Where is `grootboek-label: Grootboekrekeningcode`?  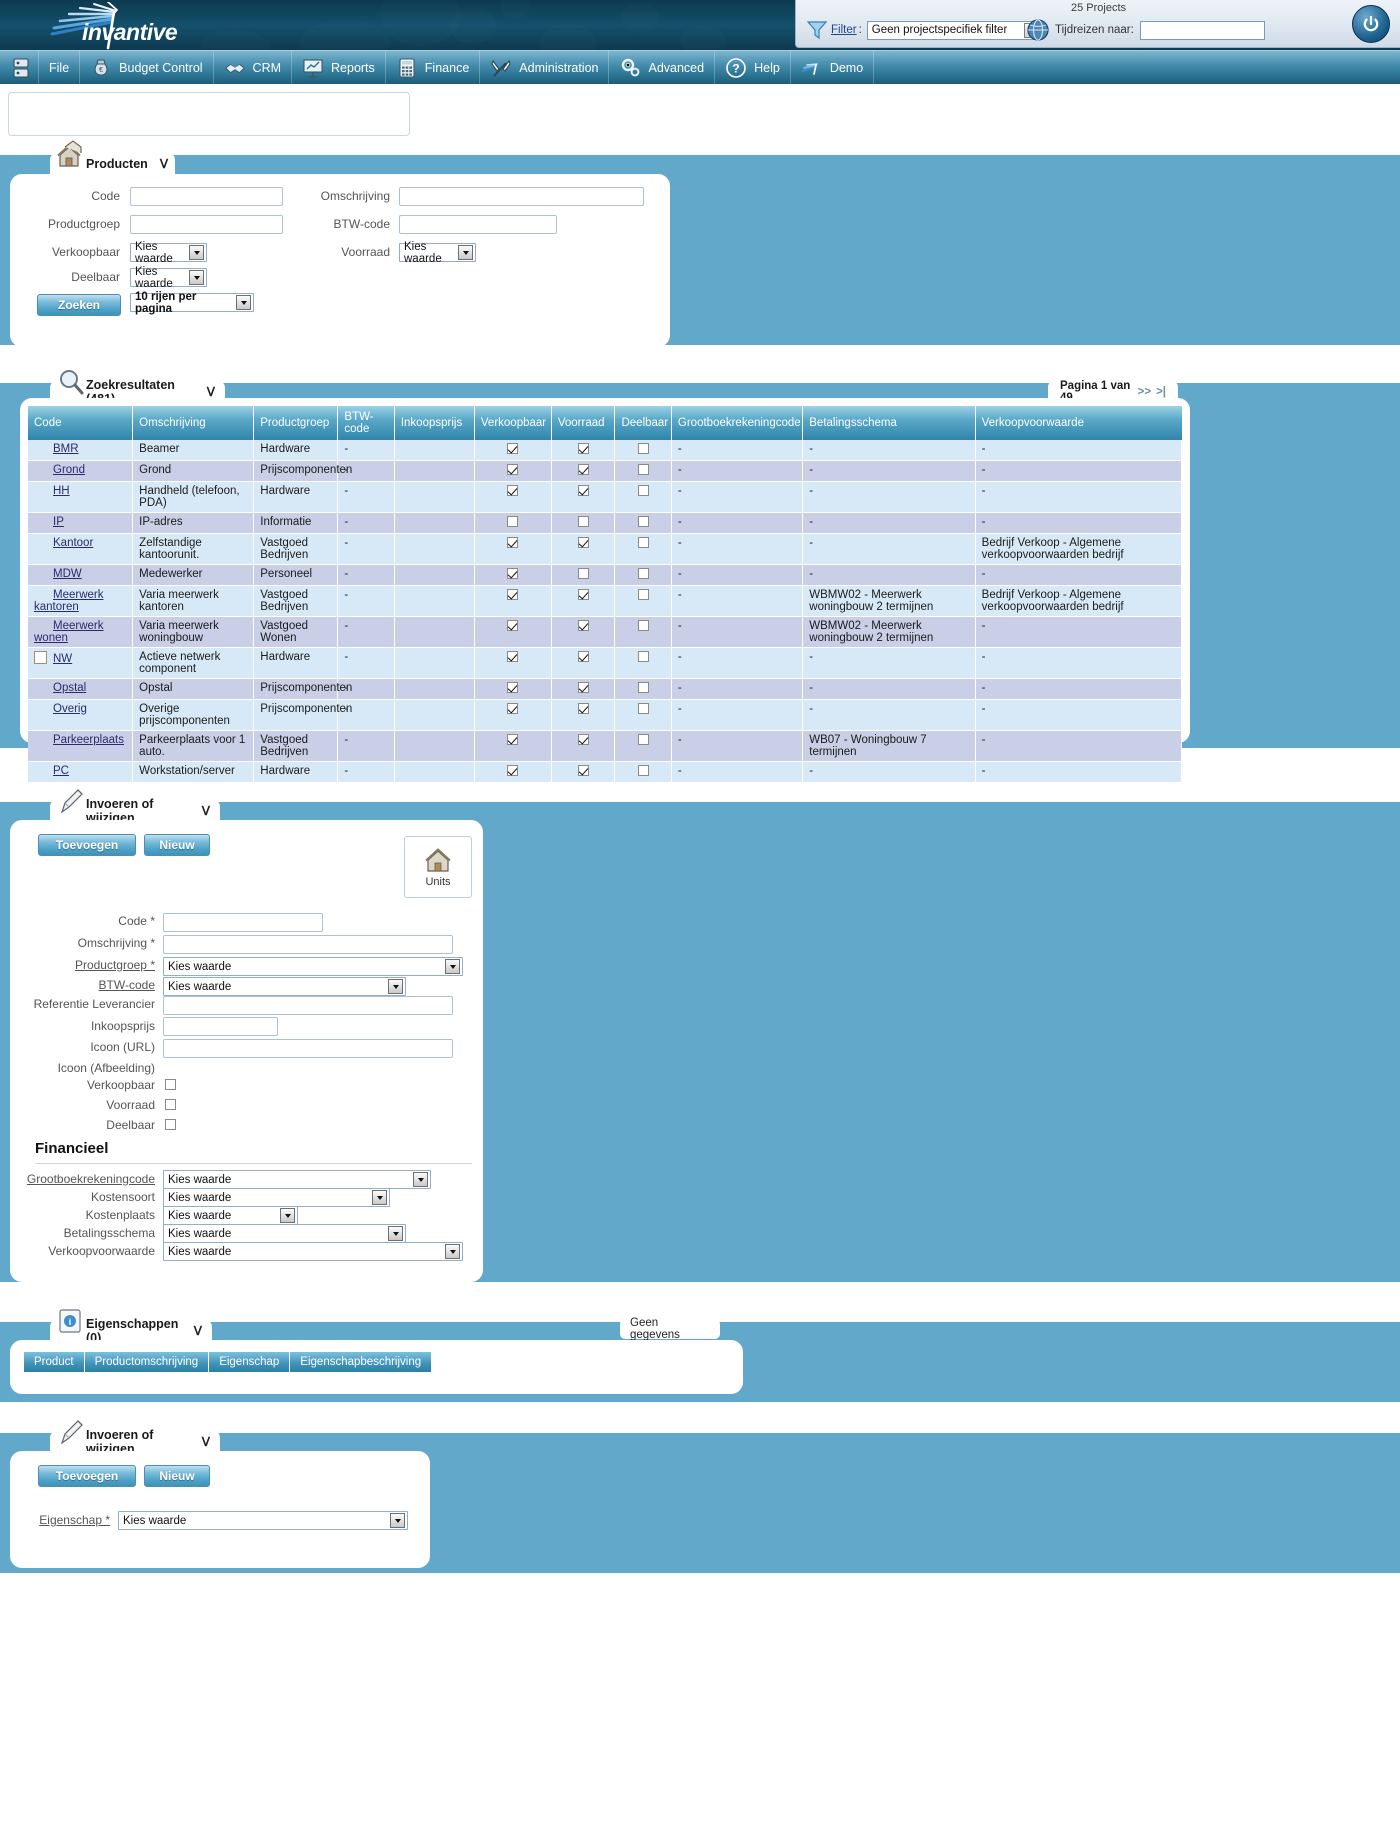 grootboek-label: Grootboekrekeningcode is located at coordinates (82, 1179).